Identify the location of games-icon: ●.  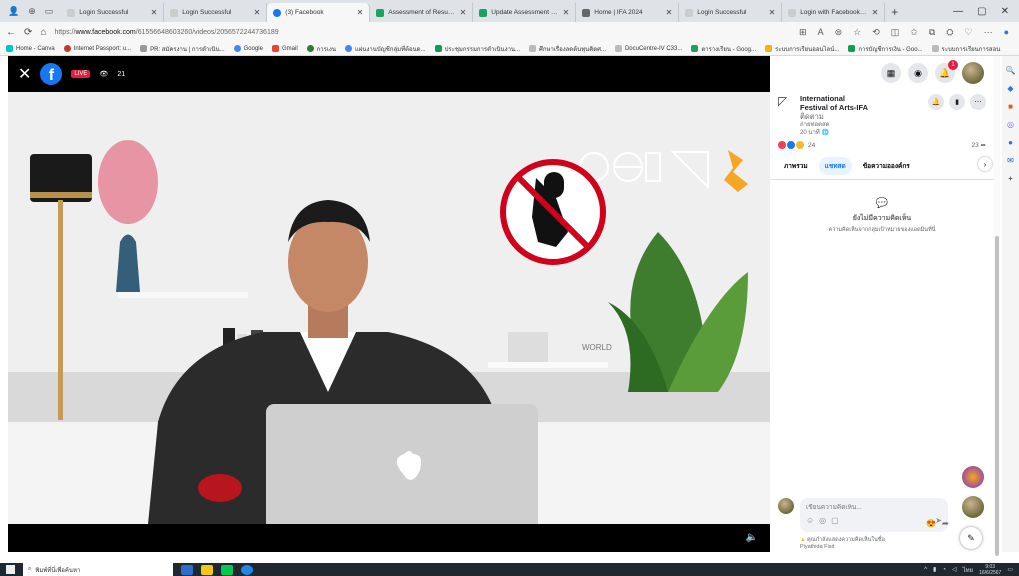
(1010, 142).